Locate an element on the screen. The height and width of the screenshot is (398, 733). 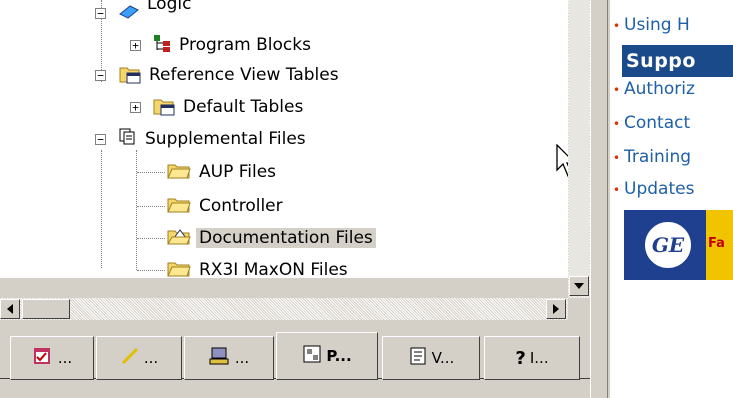
scroll-doc-icon is located at coordinates (418, 358).